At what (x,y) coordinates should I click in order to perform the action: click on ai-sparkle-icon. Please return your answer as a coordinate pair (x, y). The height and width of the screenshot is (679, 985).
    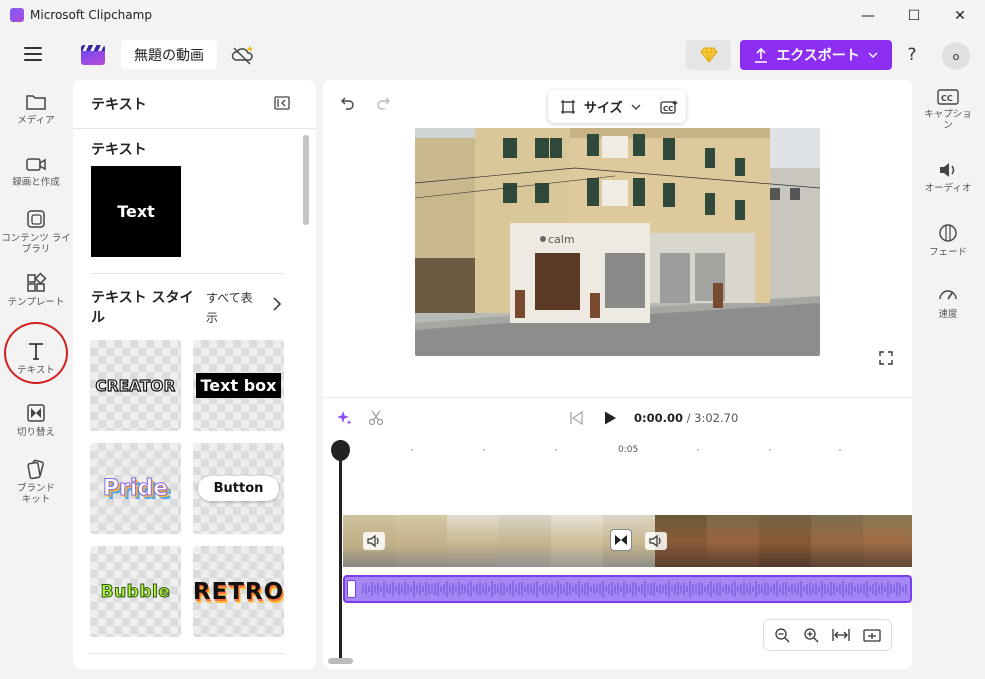
    Looking at the image, I should click on (344, 418).